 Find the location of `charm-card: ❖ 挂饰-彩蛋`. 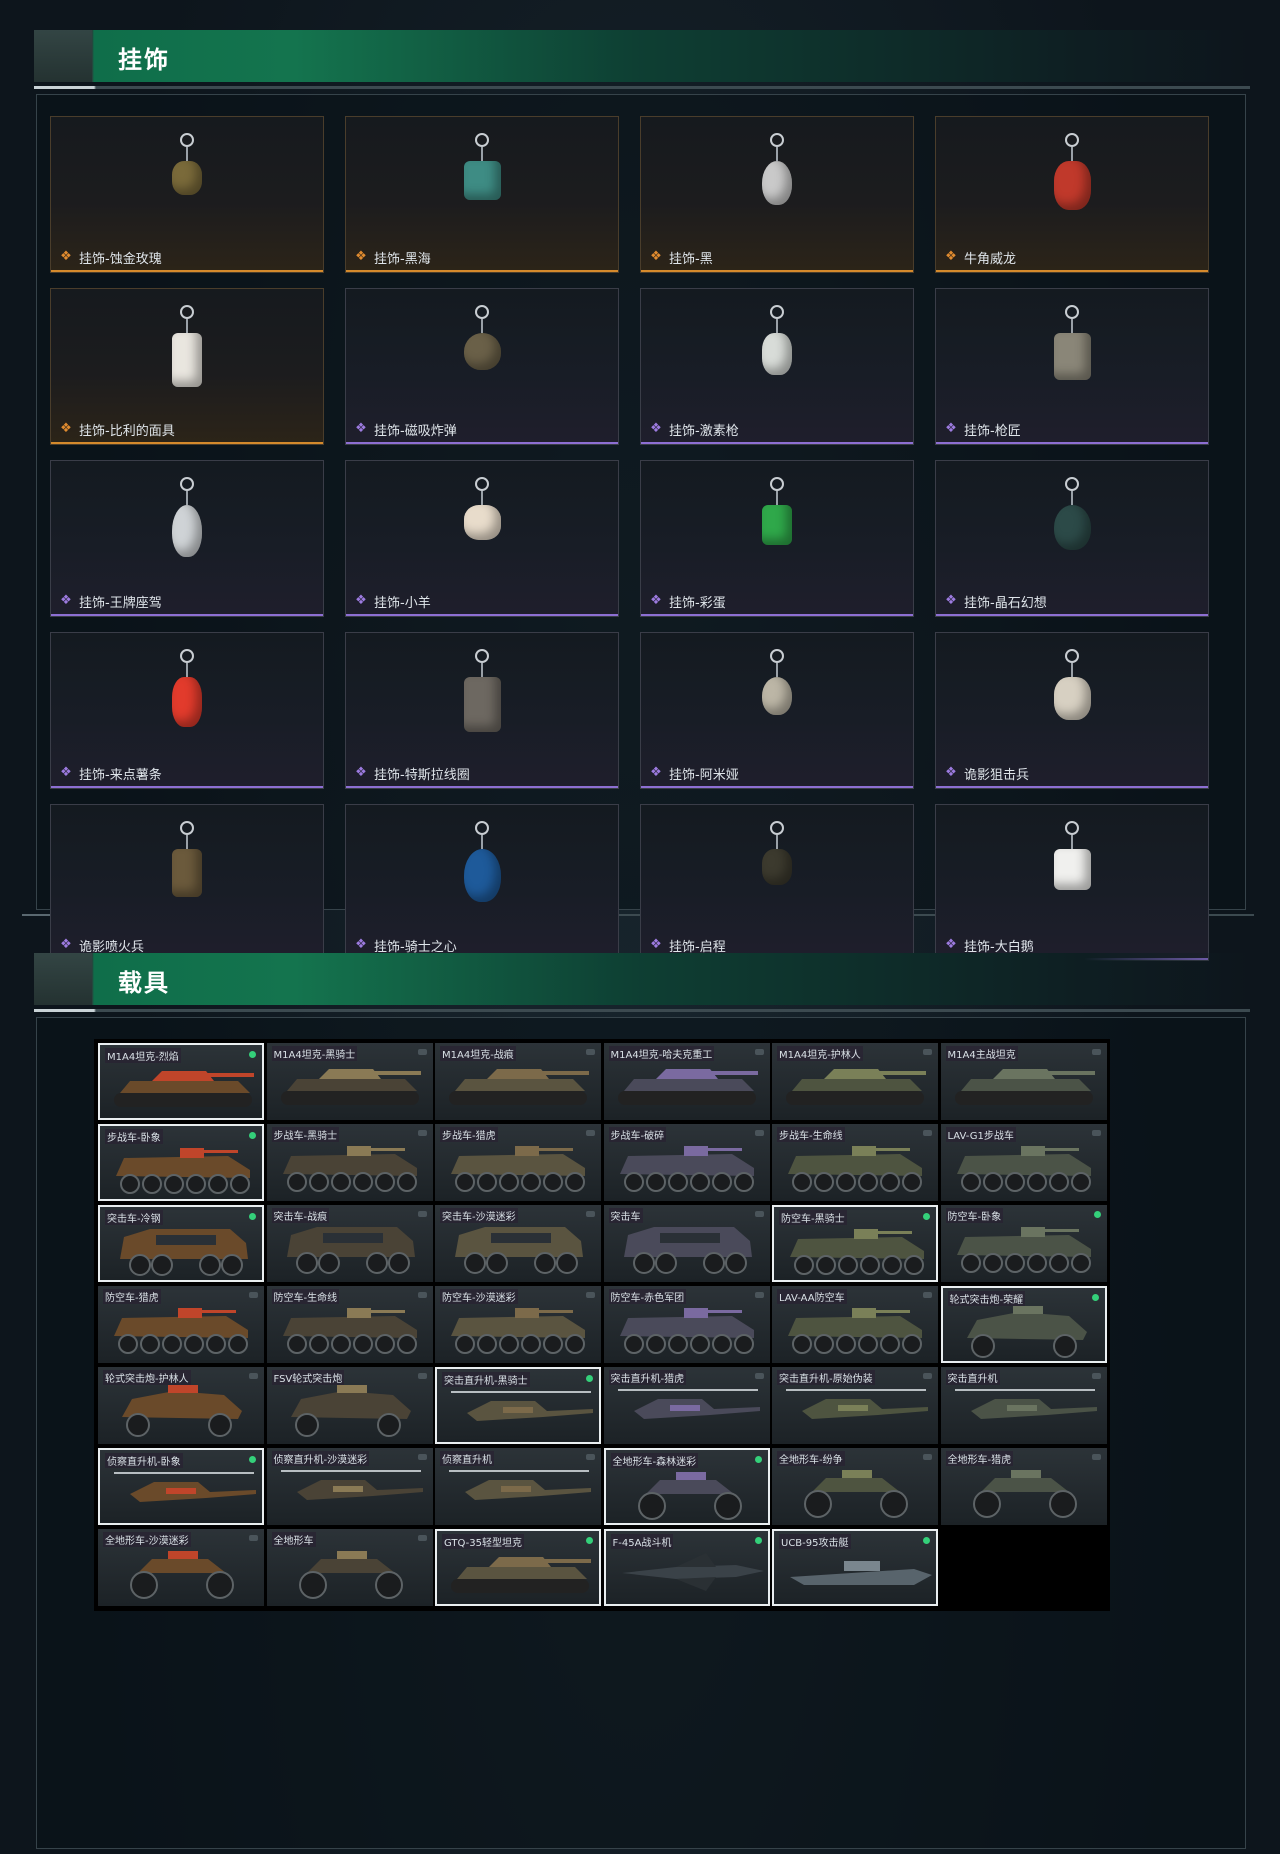

charm-card: ❖ 挂饰-彩蛋 is located at coordinates (777, 538).